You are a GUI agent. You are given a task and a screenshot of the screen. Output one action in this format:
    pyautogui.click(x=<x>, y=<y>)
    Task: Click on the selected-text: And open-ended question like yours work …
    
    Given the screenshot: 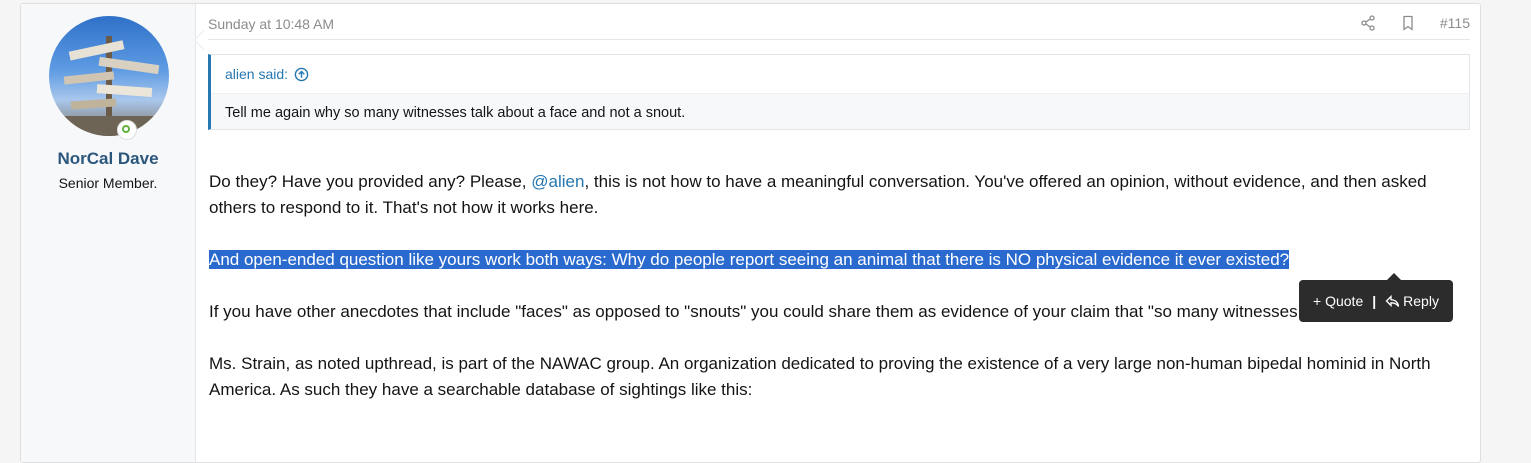 What is the action you would take?
    pyautogui.click(x=749, y=259)
    